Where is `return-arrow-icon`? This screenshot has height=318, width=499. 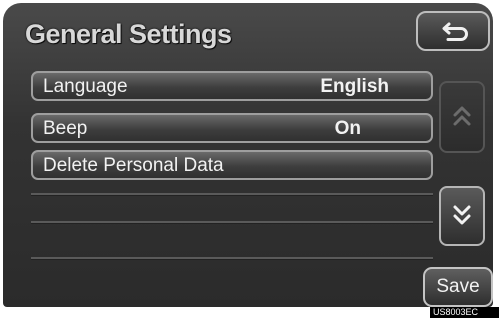
return-arrow-icon is located at coordinates (455, 31).